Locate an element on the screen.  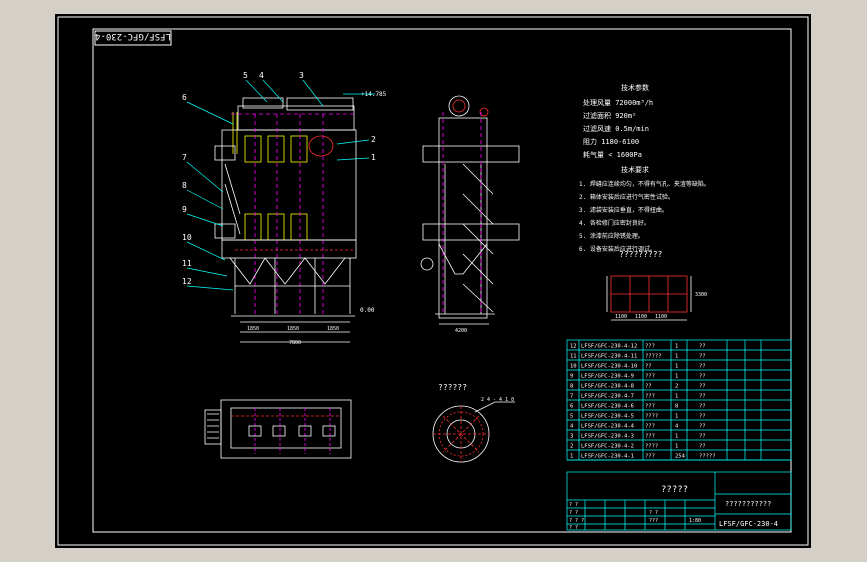
bom-cell-no: 9 is located at coordinates (571, 377).